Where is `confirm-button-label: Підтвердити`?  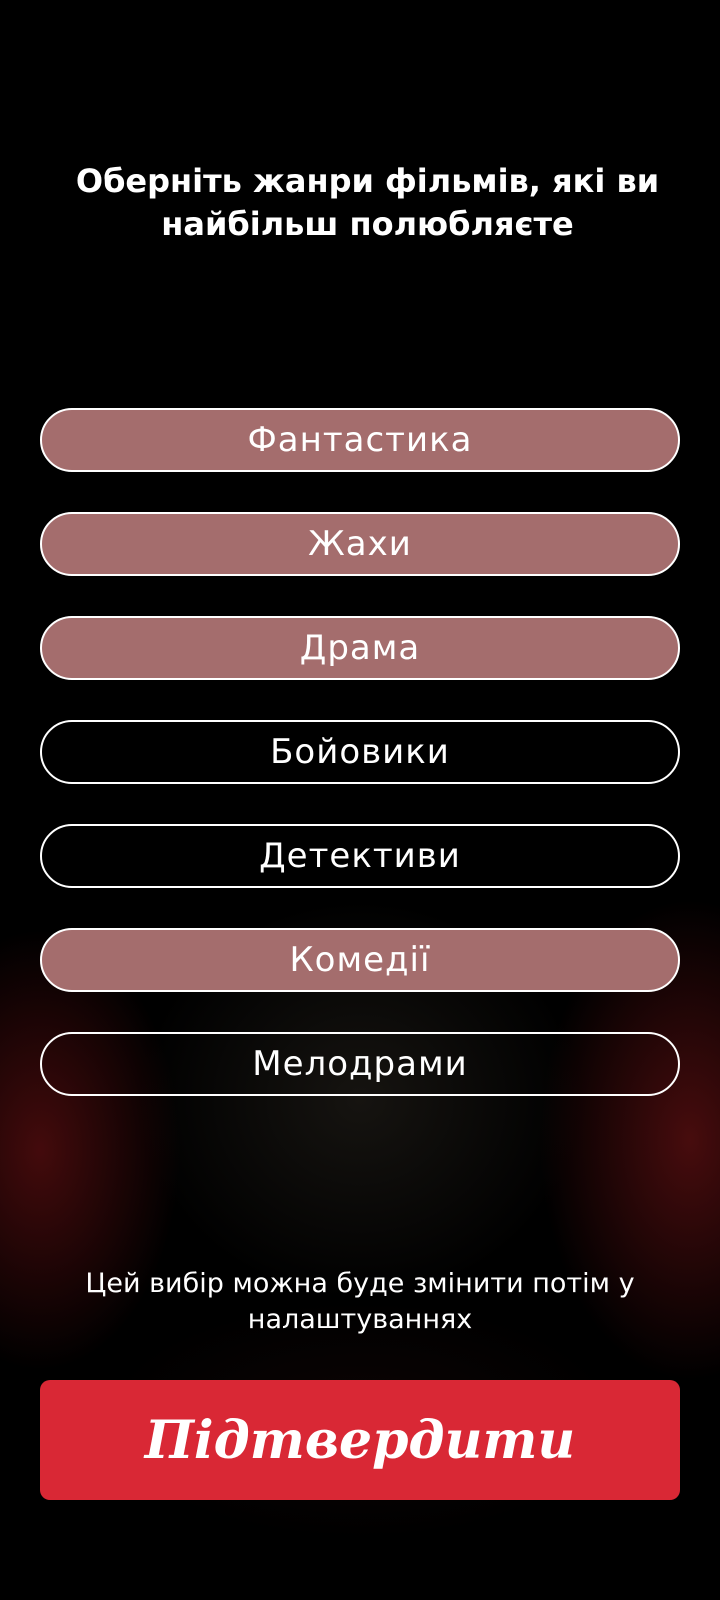 confirm-button-label: Підтвердити is located at coordinates (360, 1440).